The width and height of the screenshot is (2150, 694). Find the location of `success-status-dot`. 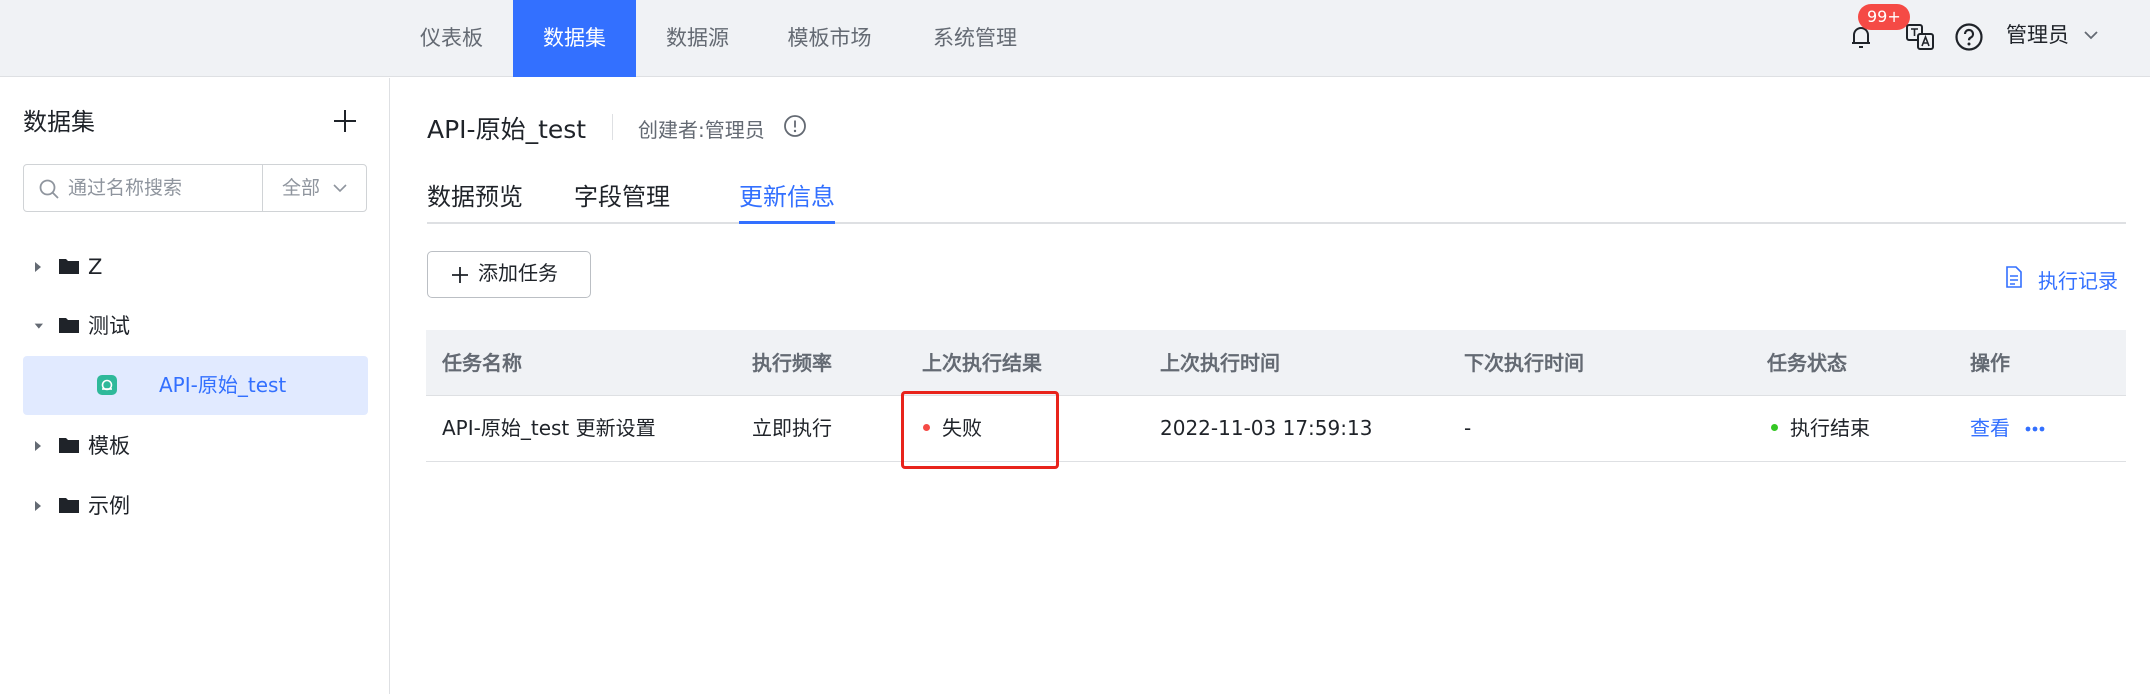

success-status-dot is located at coordinates (1774, 427).